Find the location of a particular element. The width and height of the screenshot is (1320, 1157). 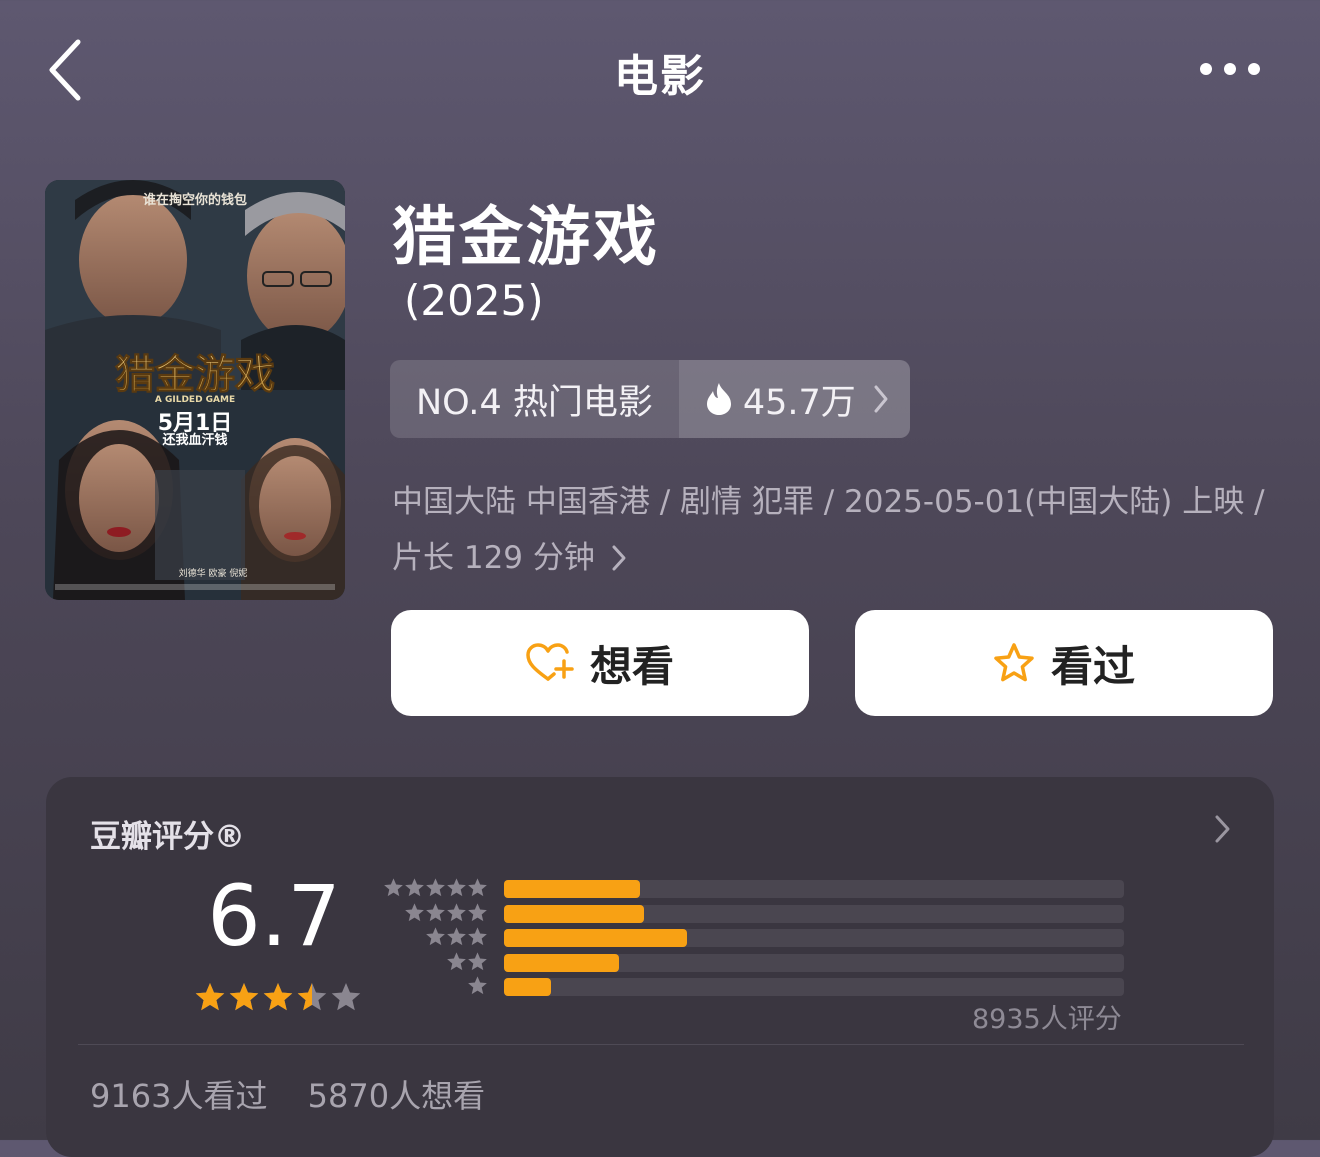

want-count: 5870人想看 is located at coordinates (396, 1096).